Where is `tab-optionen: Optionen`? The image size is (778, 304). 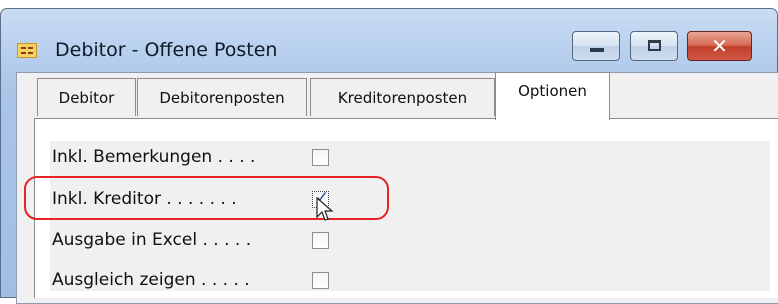
tab-optionen: Optionen is located at coordinates (552, 96).